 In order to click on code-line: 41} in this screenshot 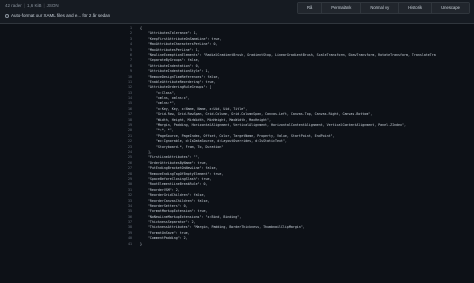, I will do `click(237, 244)`.